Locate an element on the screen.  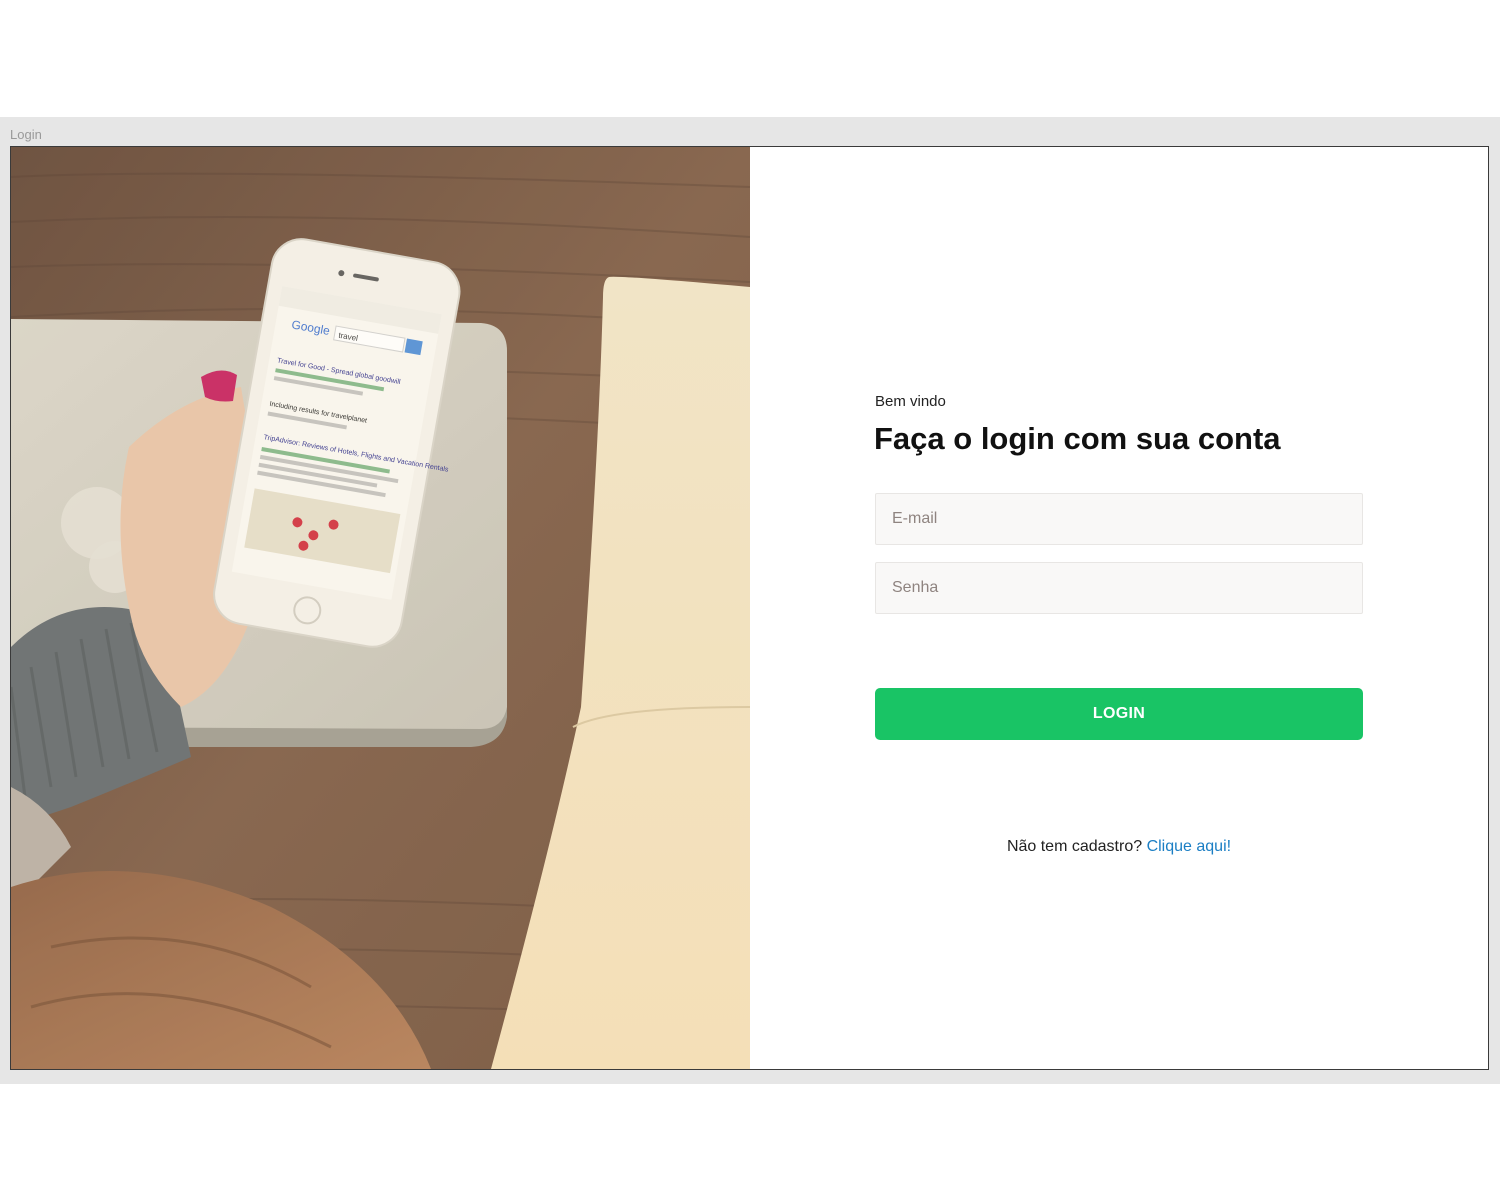
signup-prompt: Não tem cadastro? is located at coordinates (1076, 846).